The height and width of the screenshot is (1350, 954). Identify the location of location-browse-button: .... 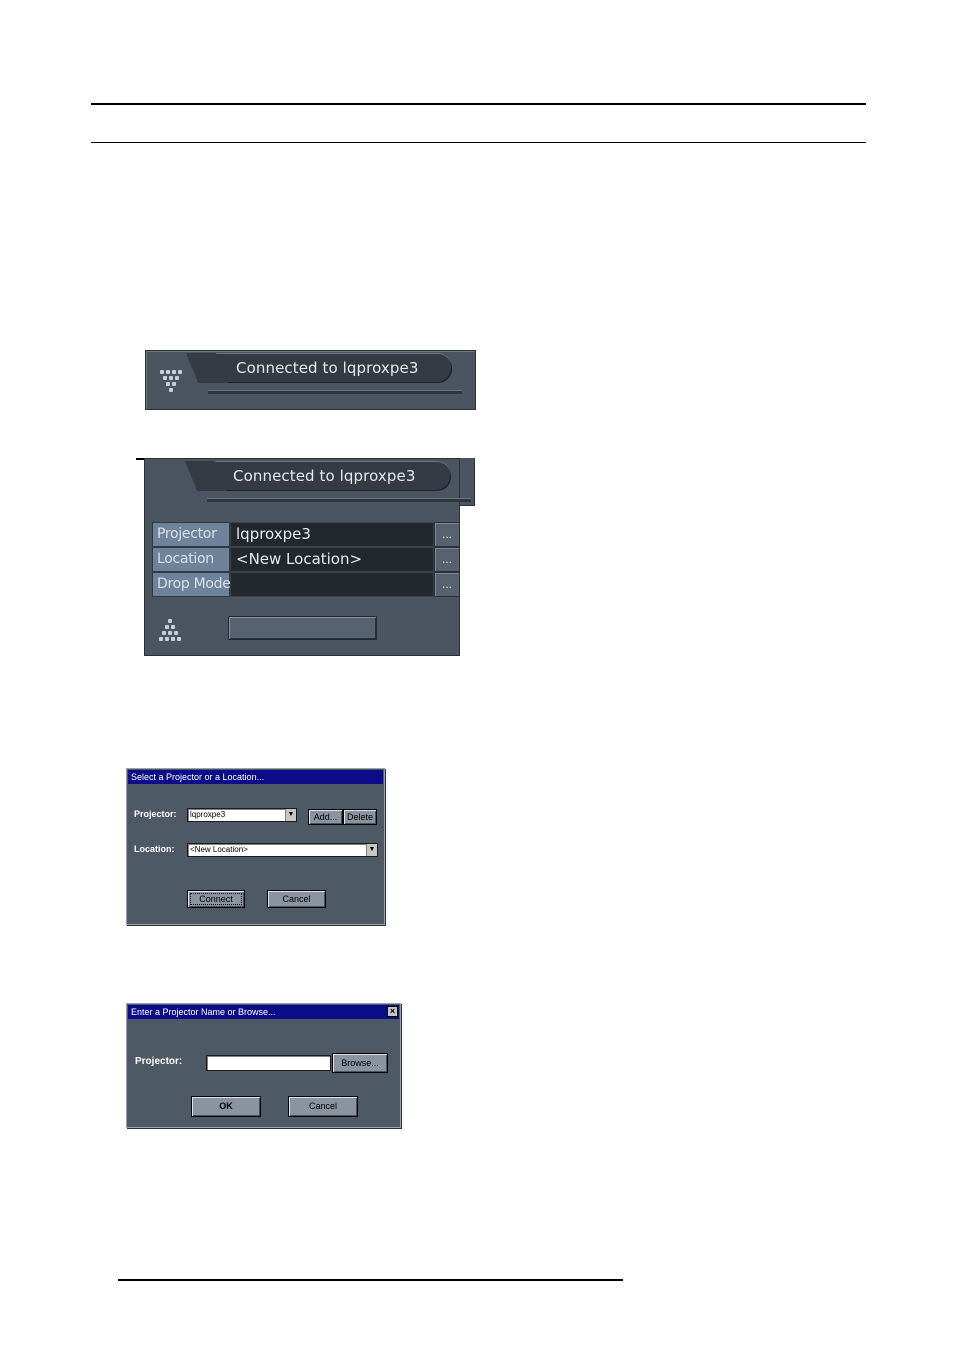
(447, 559).